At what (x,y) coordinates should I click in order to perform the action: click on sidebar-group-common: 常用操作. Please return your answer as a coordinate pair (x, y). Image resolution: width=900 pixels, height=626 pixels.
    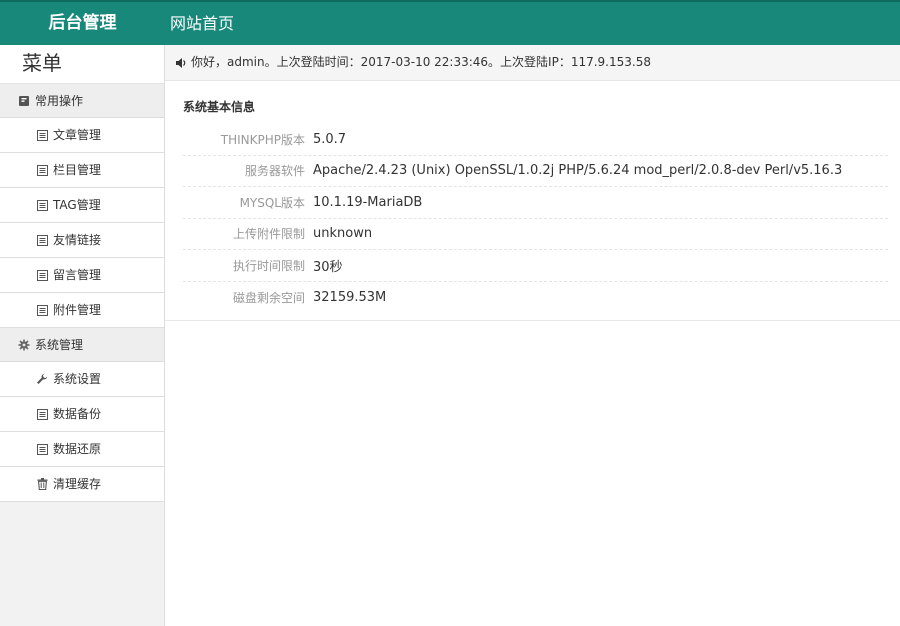
    Looking at the image, I should click on (82, 101).